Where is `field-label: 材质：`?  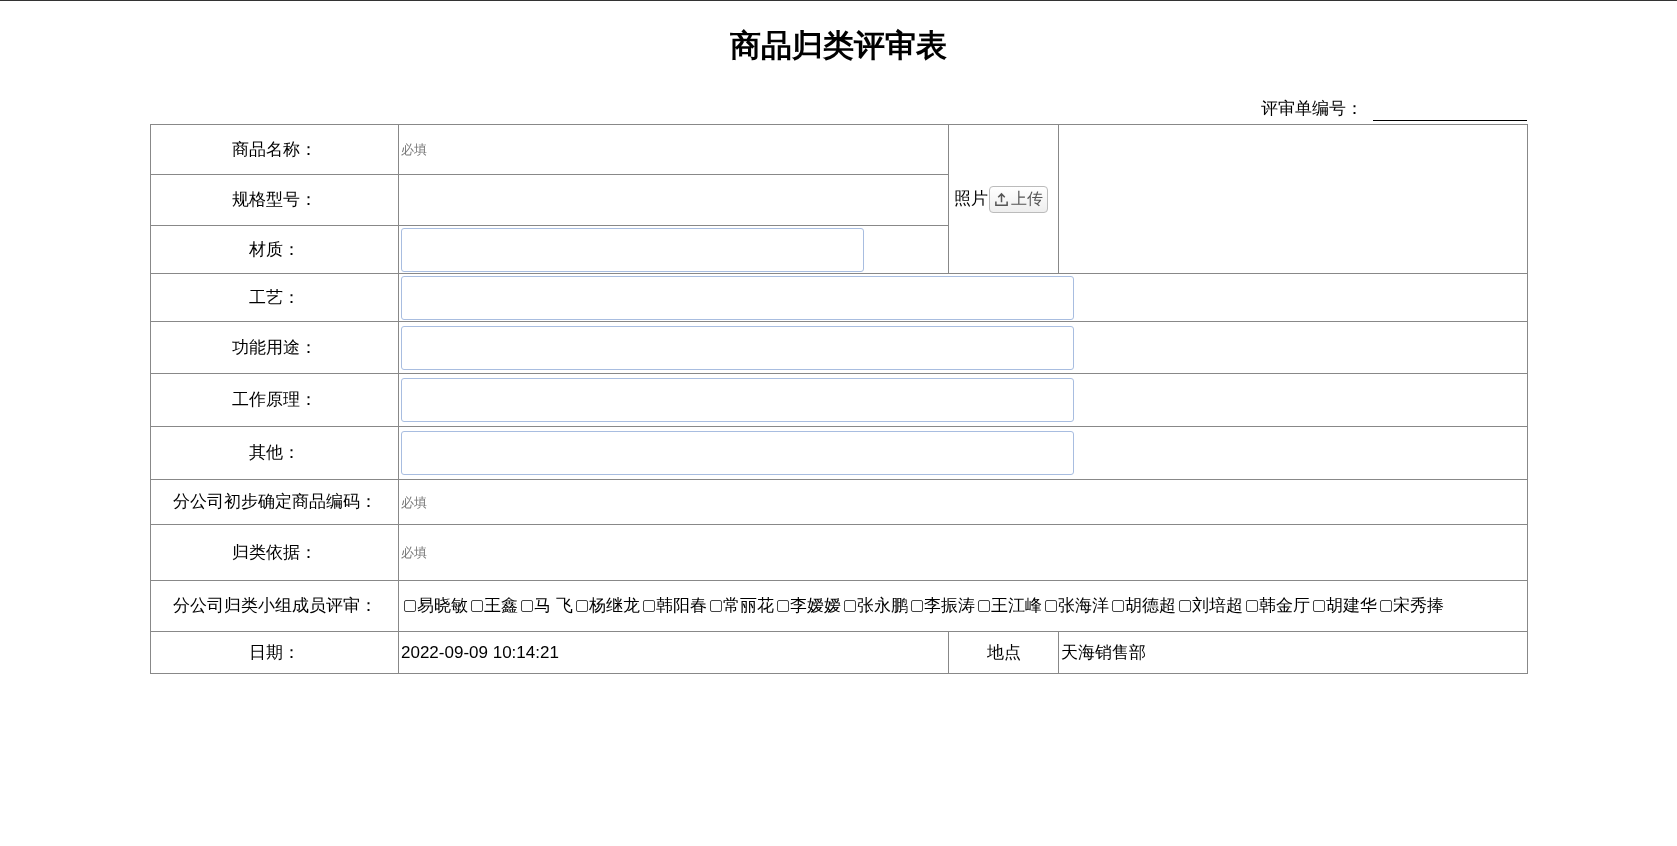 field-label: 材质： is located at coordinates (274, 249).